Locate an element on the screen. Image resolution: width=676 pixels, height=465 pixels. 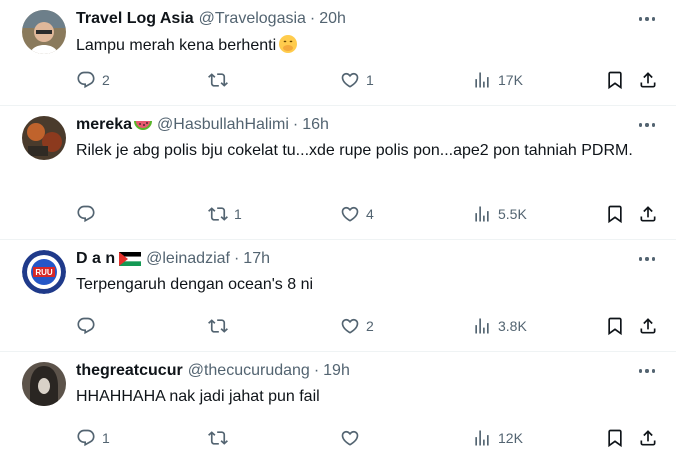
user-handle: @HasbullahHalimi is located at coordinates (223, 125).